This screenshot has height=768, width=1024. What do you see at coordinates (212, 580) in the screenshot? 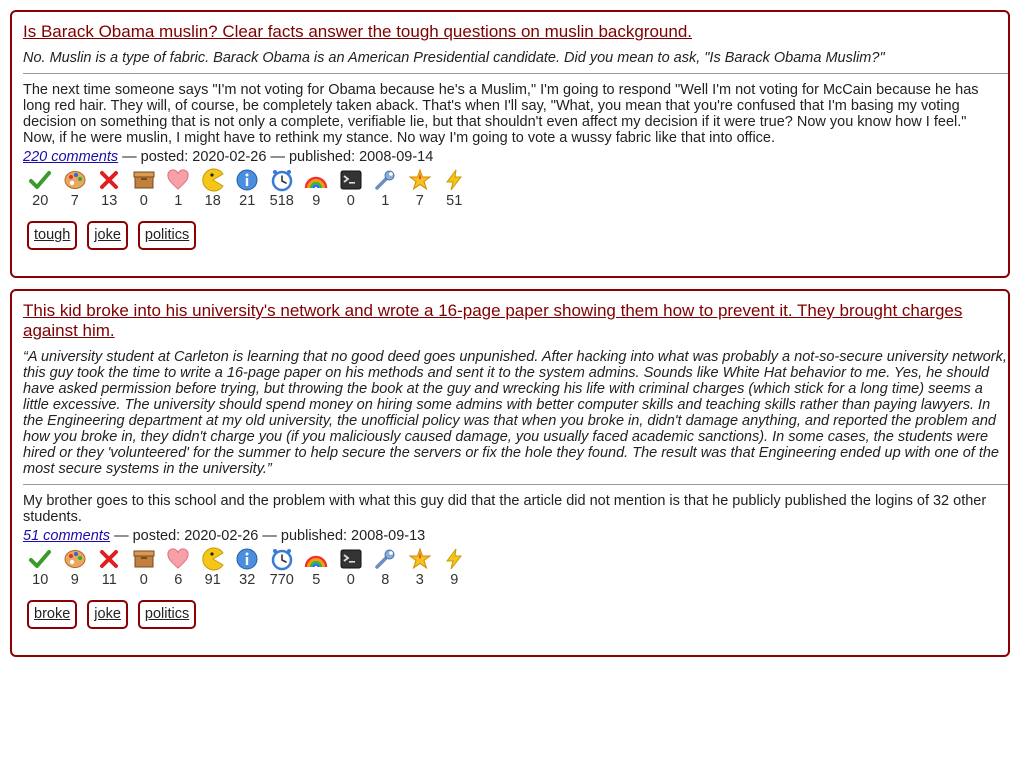
I see `reaction-count: 91` at bounding box center [212, 580].